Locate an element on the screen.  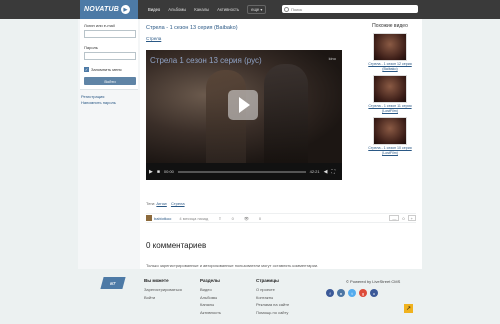
auth-links: Регистрация Напомнить пароль is located at coordinates (109, 100).